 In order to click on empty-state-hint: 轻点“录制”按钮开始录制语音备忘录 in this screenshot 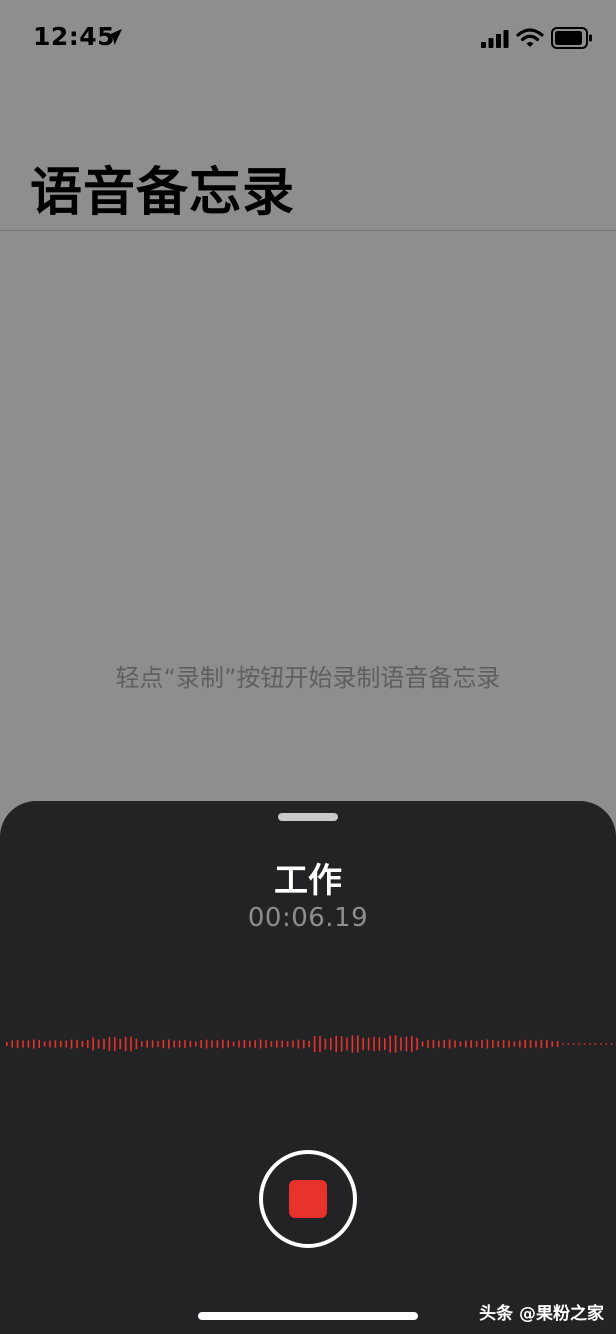, I will do `click(308, 678)`.